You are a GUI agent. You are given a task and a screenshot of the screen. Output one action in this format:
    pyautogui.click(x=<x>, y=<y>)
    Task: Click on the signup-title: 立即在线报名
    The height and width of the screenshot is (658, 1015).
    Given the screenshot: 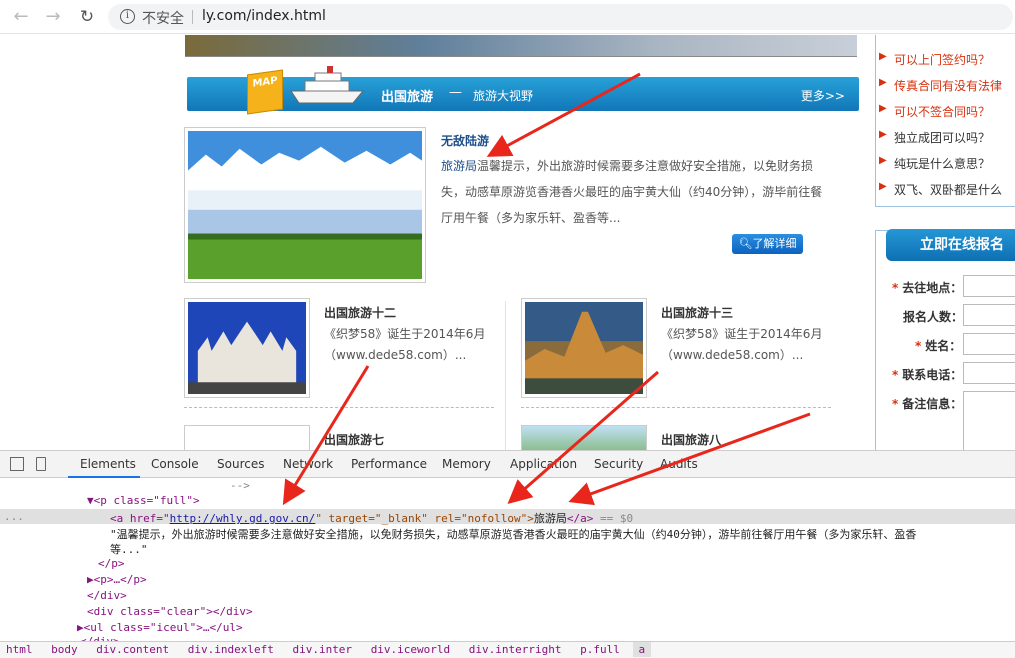 What is the action you would take?
    pyautogui.click(x=950, y=245)
    